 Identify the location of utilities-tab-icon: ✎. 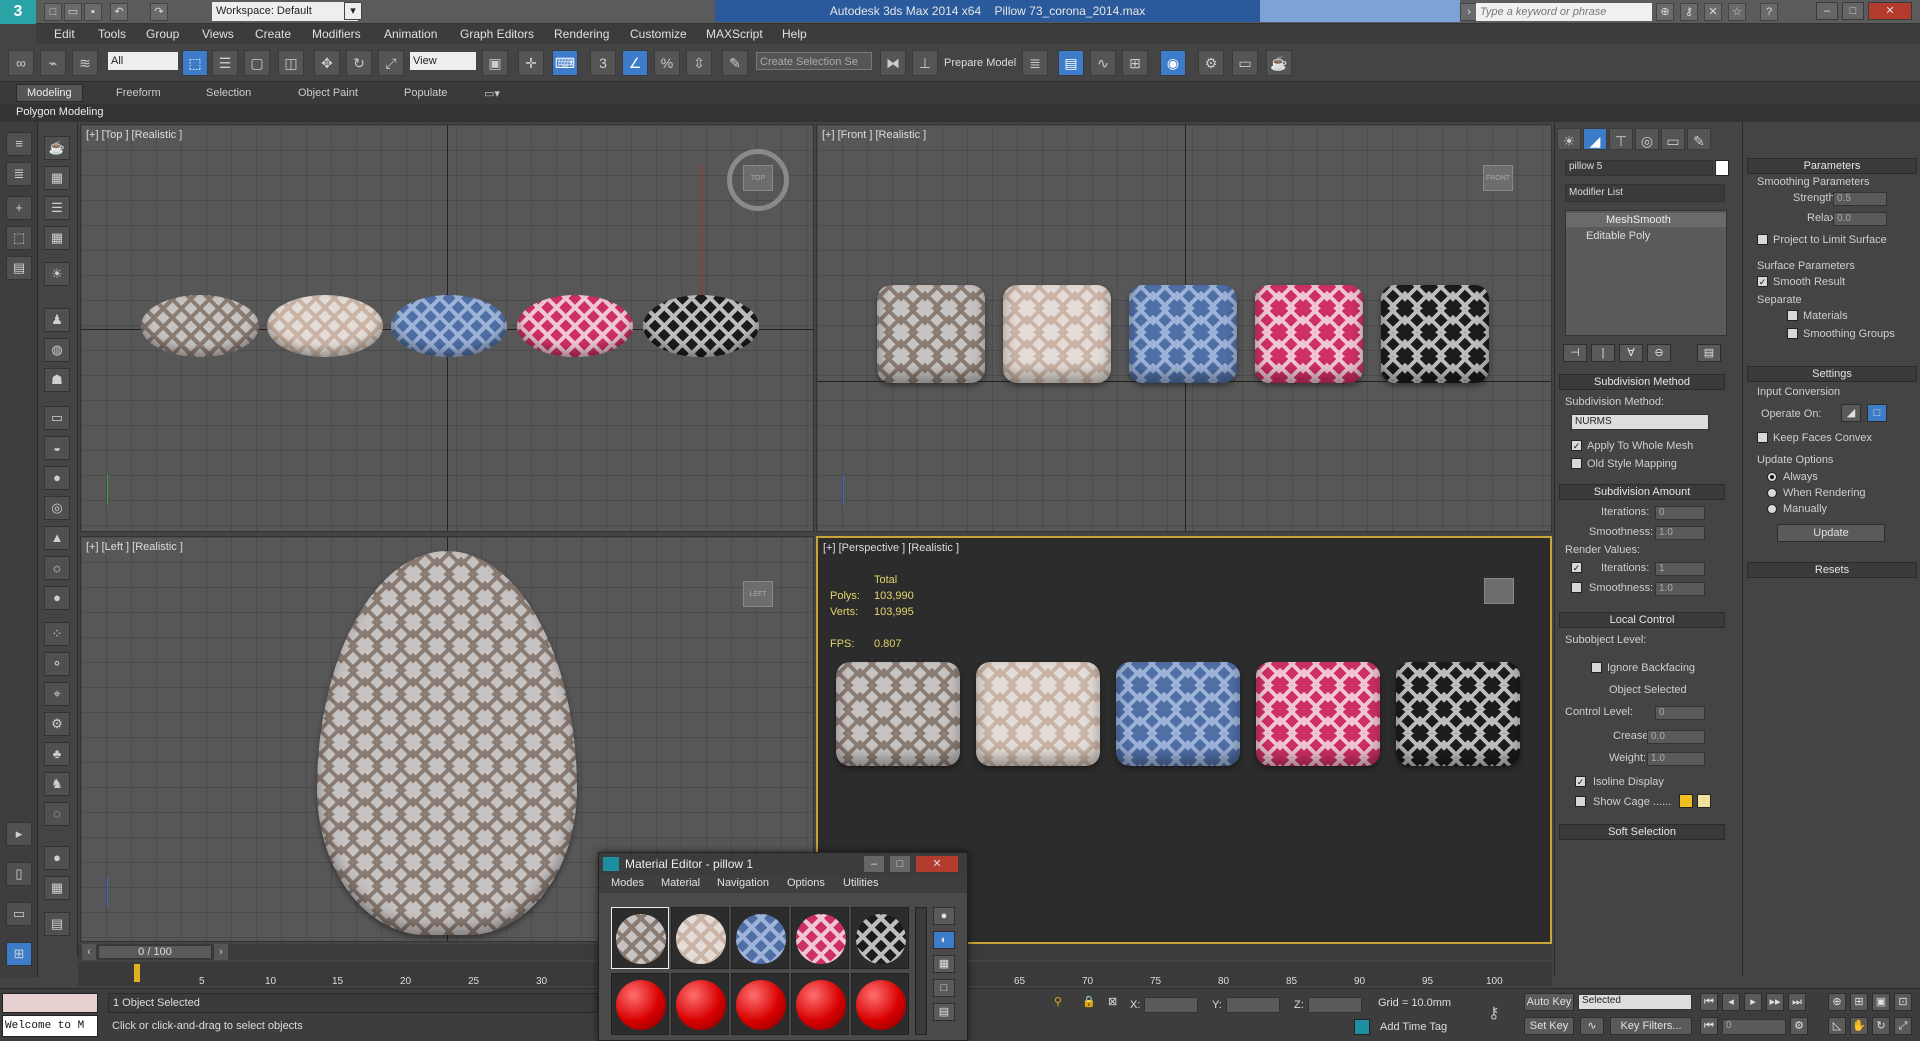
(1699, 139).